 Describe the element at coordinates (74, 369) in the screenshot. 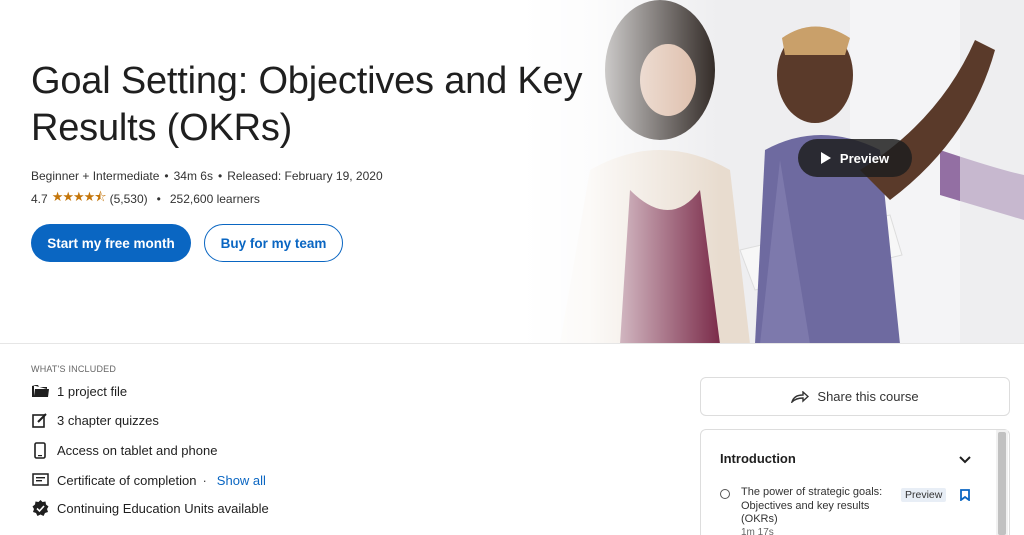

I see `whats-included-label: WHAT'S INCLUDED` at that location.